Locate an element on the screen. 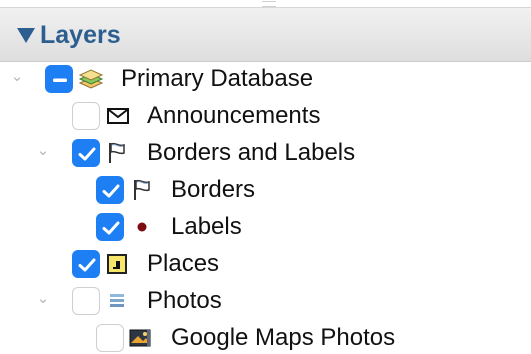 This screenshot has width=531, height=354. tree-row-borders: Borders is located at coordinates (265, 190).